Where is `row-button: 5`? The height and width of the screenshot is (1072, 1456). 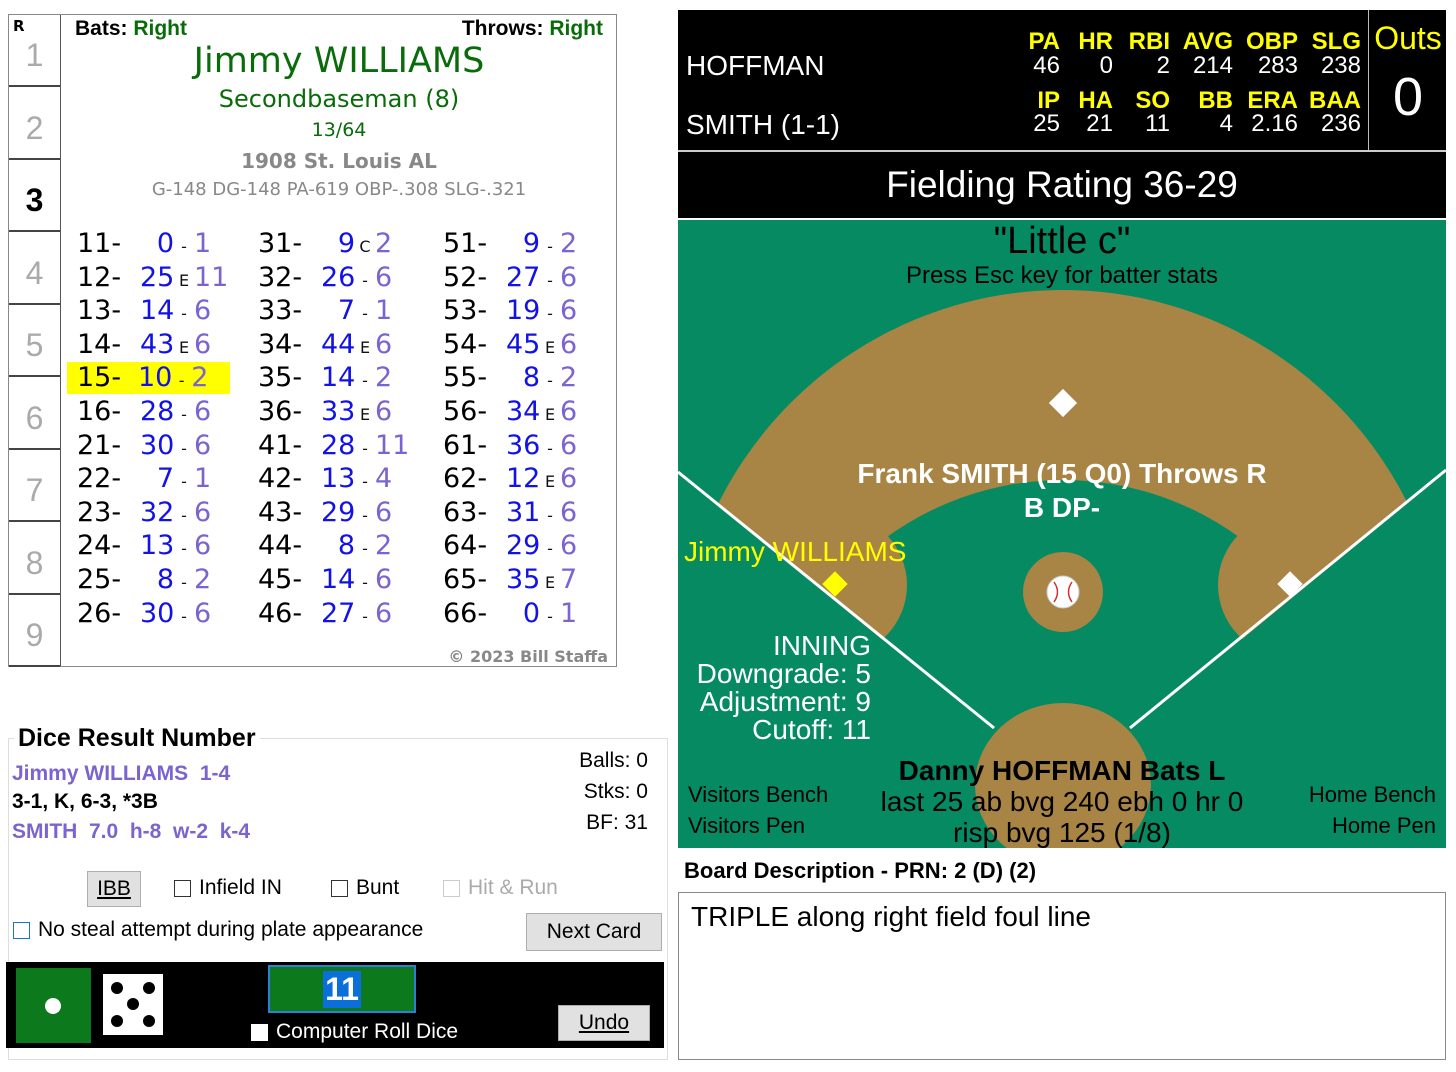 row-button: 5 is located at coordinates (34, 341).